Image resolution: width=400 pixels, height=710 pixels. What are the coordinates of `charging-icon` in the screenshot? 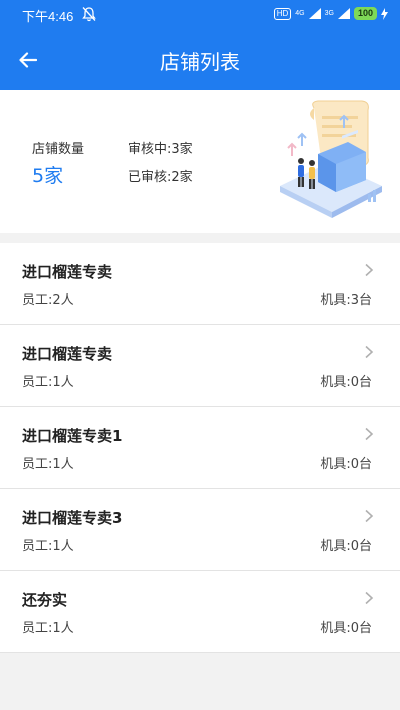 It's located at (384, 13).